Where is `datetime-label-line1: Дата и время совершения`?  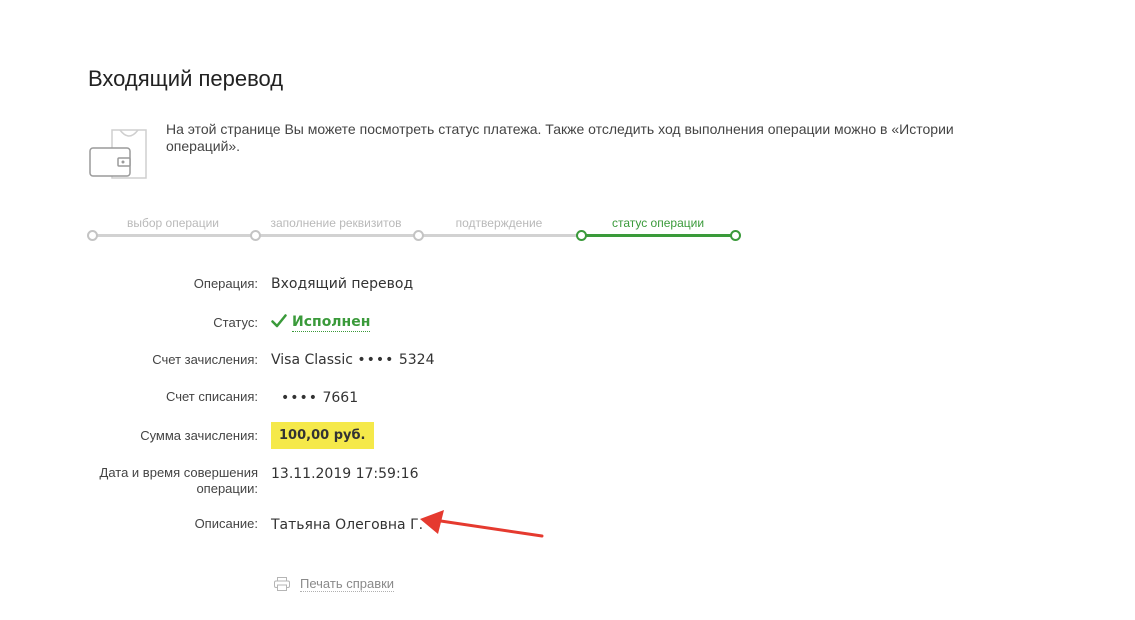 datetime-label-line1: Дата и время совершения is located at coordinates (178, 472).